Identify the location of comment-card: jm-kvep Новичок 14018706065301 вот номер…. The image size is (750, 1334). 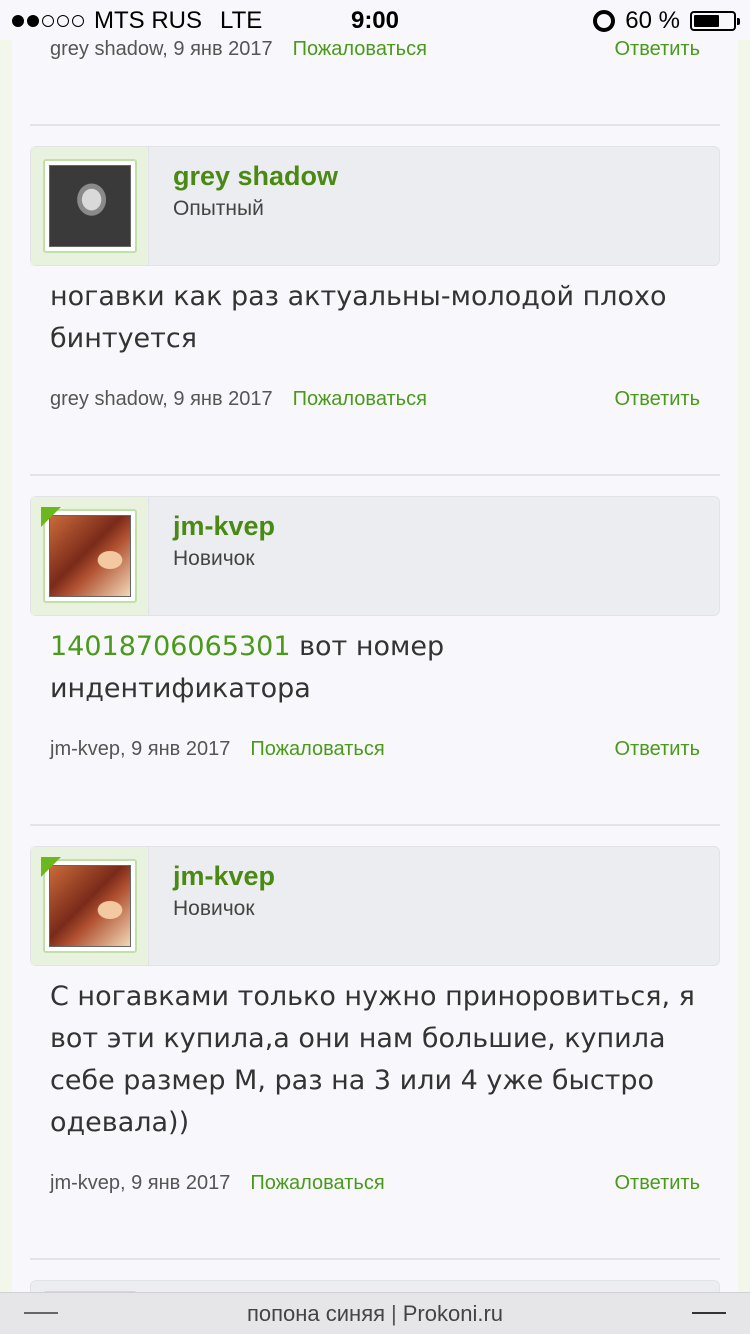
(375, 600).